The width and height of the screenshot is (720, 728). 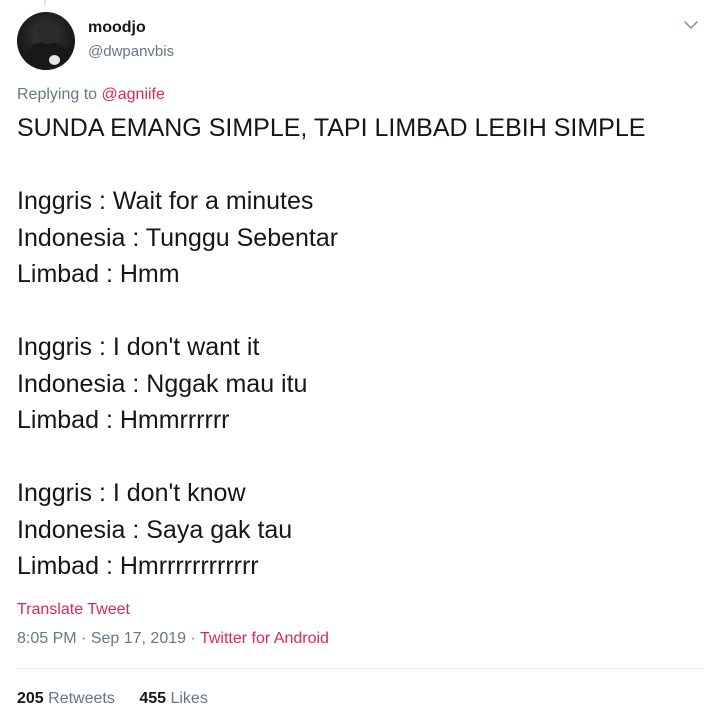 I want to click on tweet-text-line: Limbad : Hmm, so click(x=98, y=274).